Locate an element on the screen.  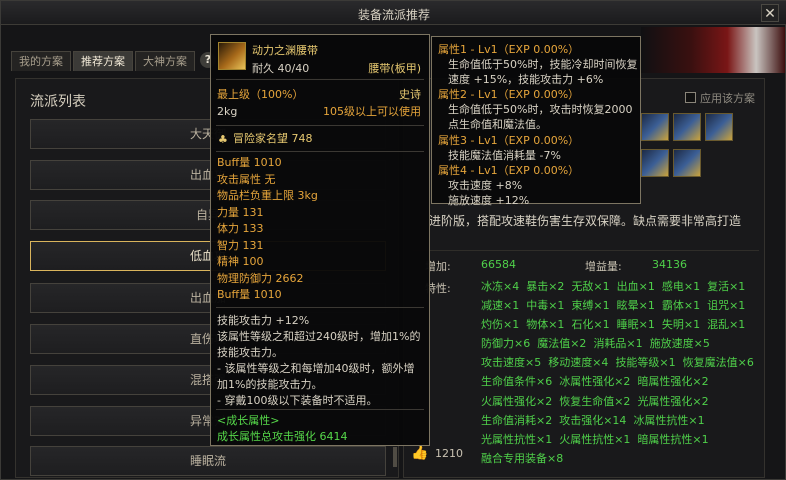
growth-title: <成长属性> is located at coordinates (248, 420).